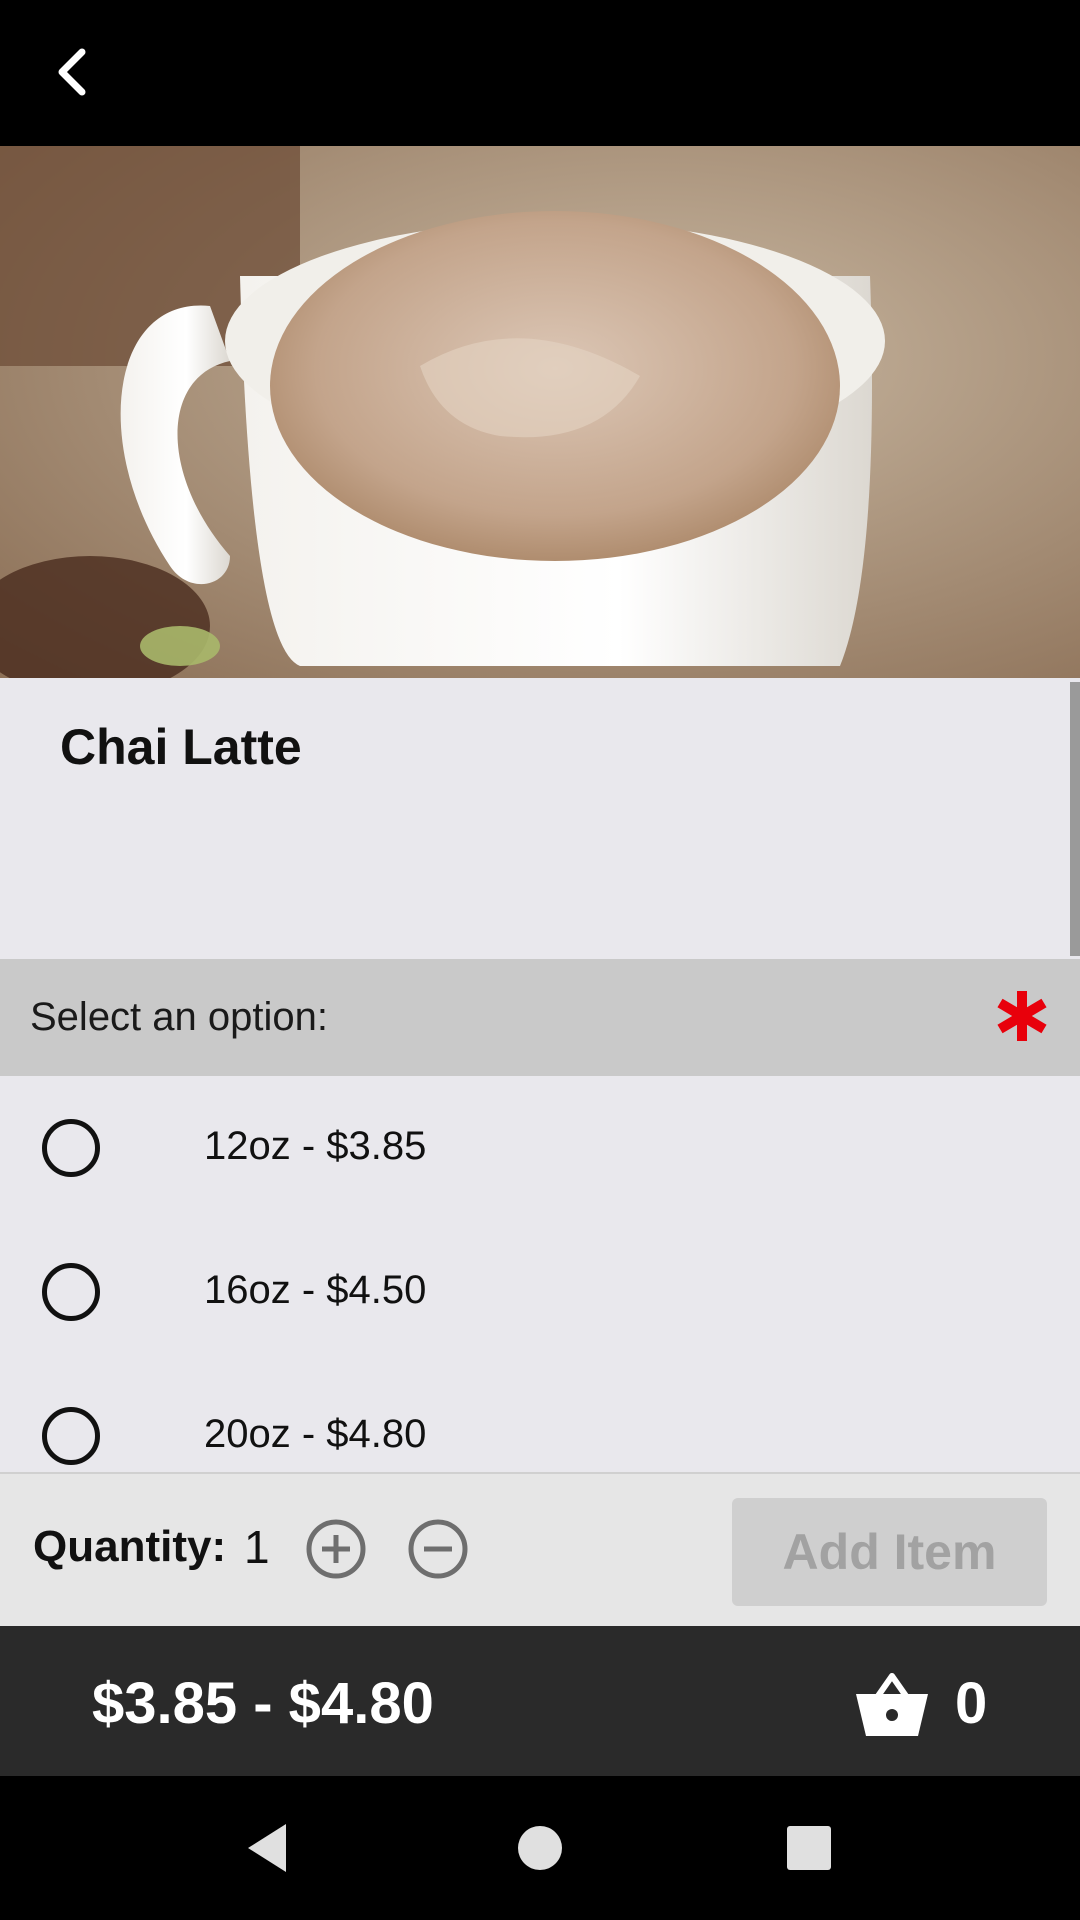  Describe the element at coordinates (540, 1418) in the screenshot. I see `option-row-20oz: 20oz - $4.80` at that location.